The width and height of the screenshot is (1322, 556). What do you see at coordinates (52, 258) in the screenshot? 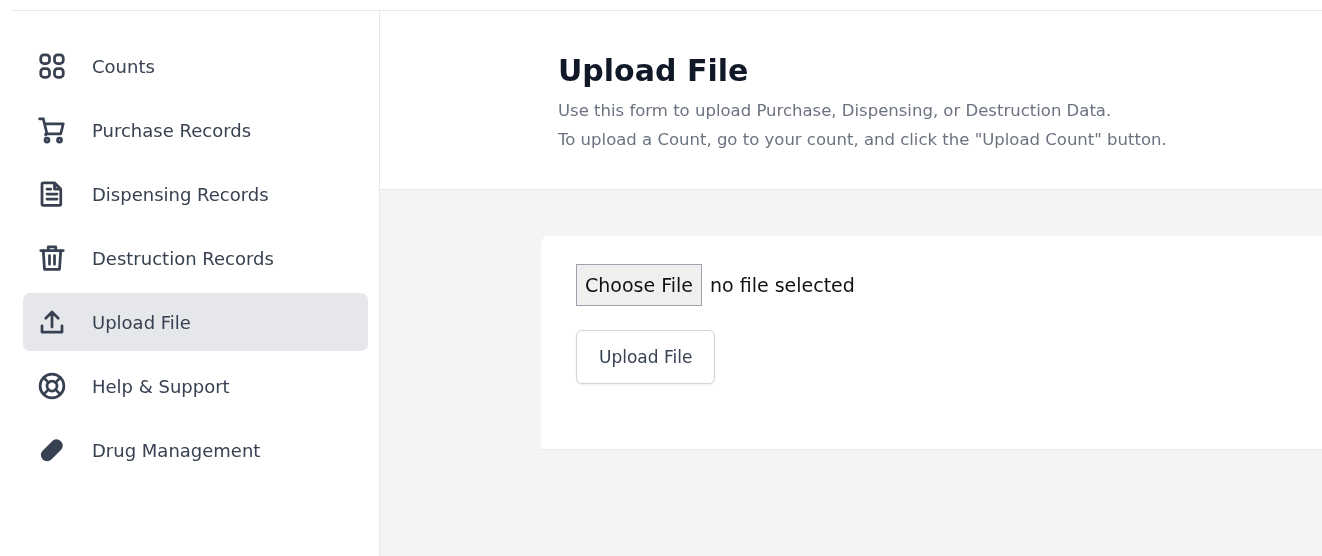
I see `trash-icon` at bounding box center [52, 258].